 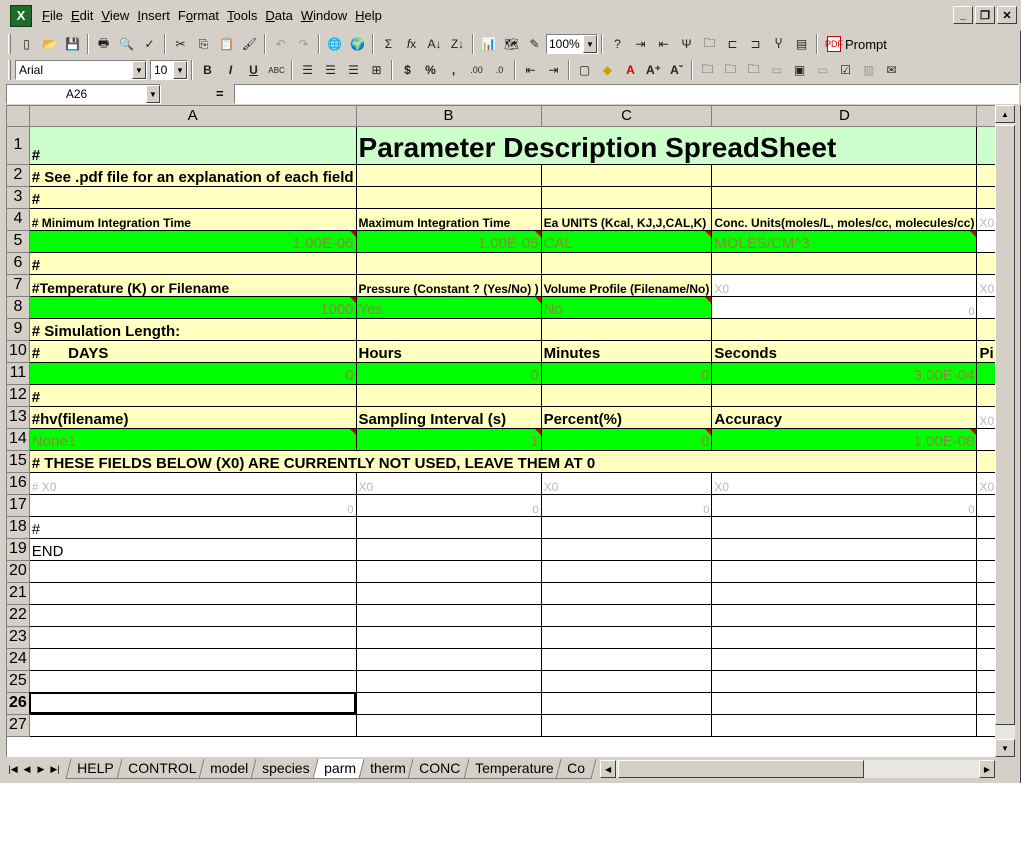 What do you see at coordinates (755, 44) in the screenshot?
I see `branch-tool-icon: ⊐` at bounding box center [755, 44].